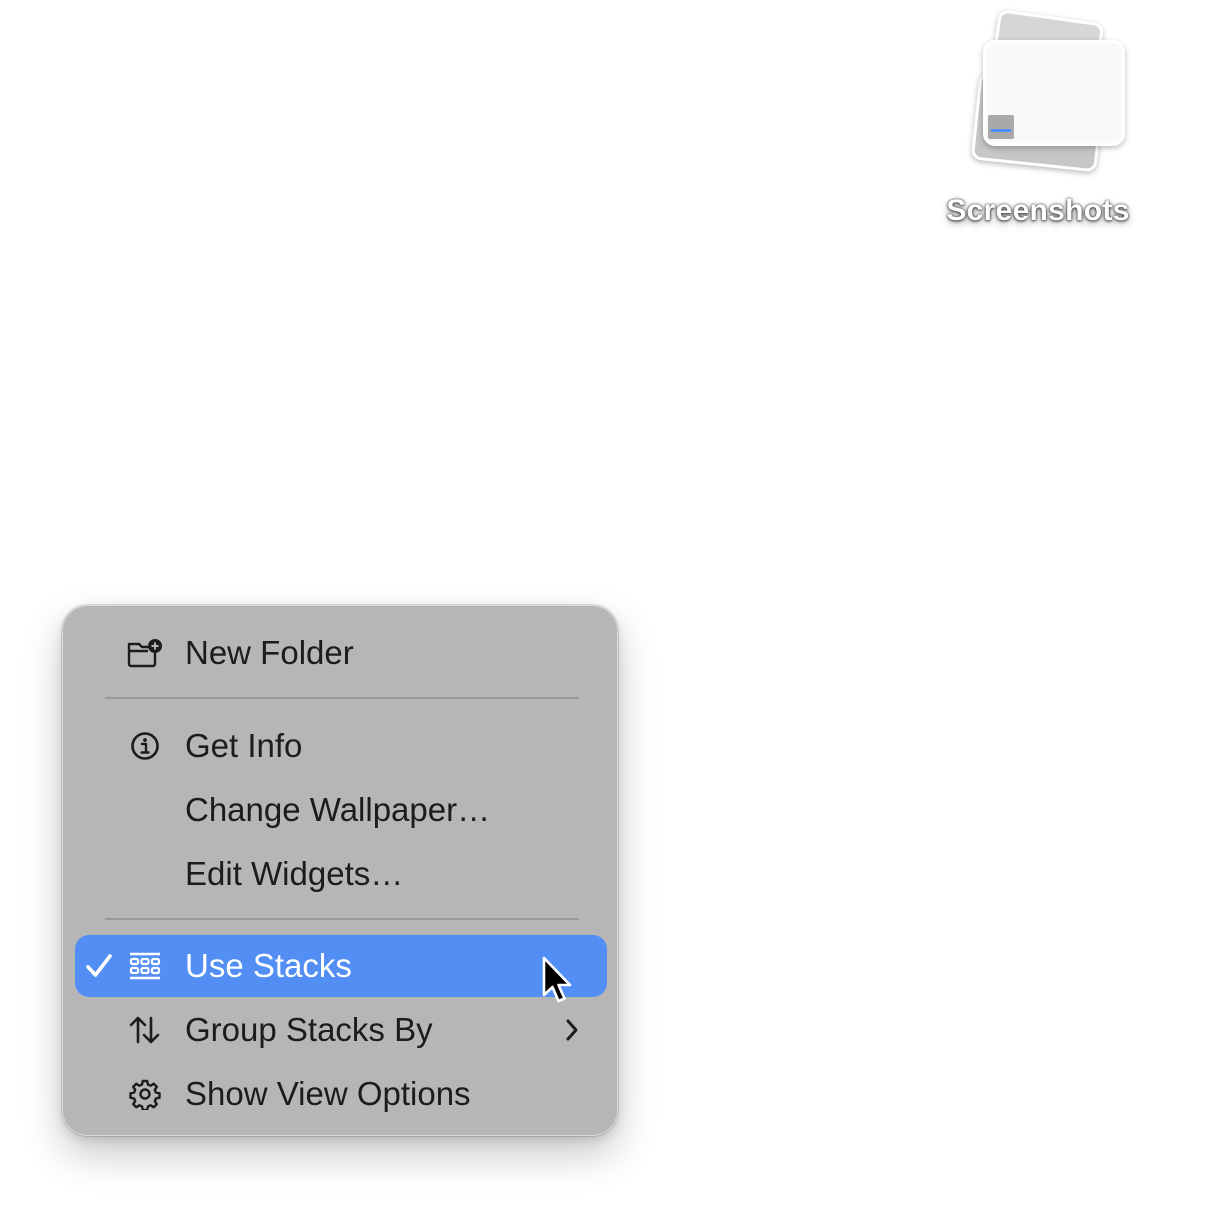  What do you see at coordinates (1001, 127) in the screenshot?
I see `stack-thumbnail-preview` at bounding box center [1001, 127].